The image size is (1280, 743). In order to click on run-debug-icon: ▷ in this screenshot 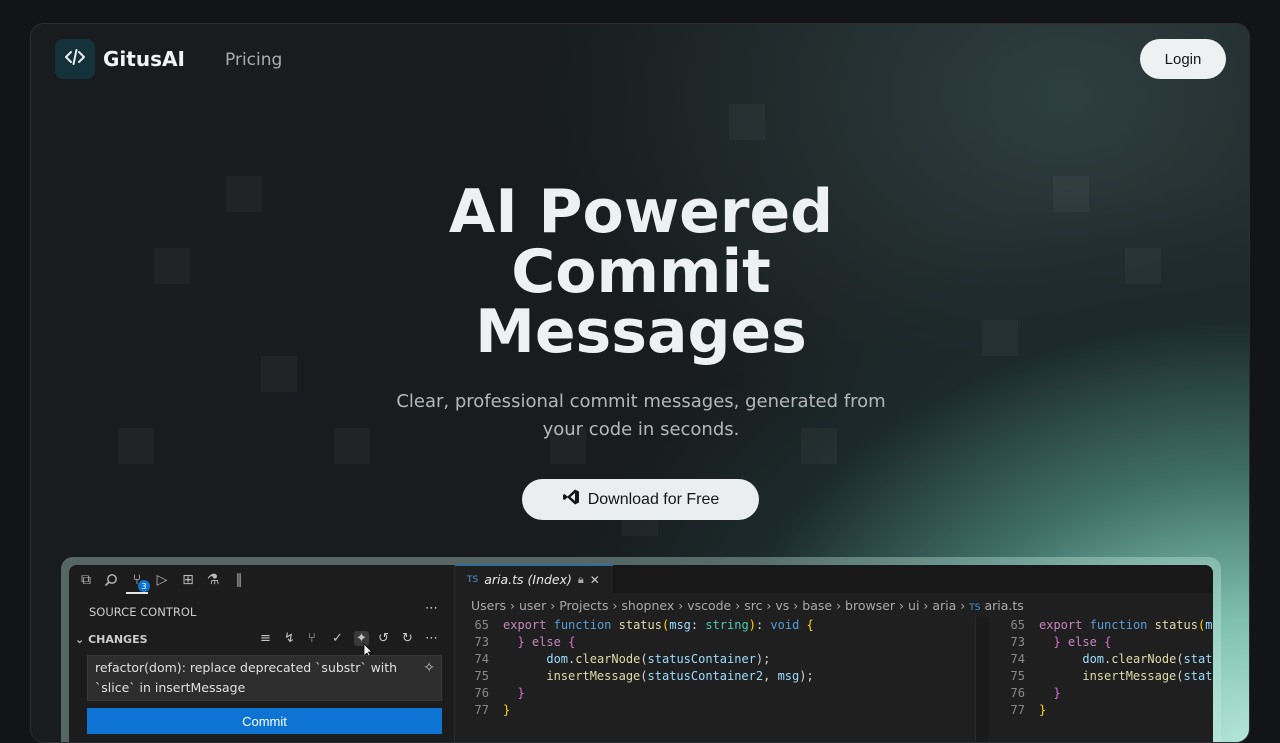, I will do `click(162, 580)`.